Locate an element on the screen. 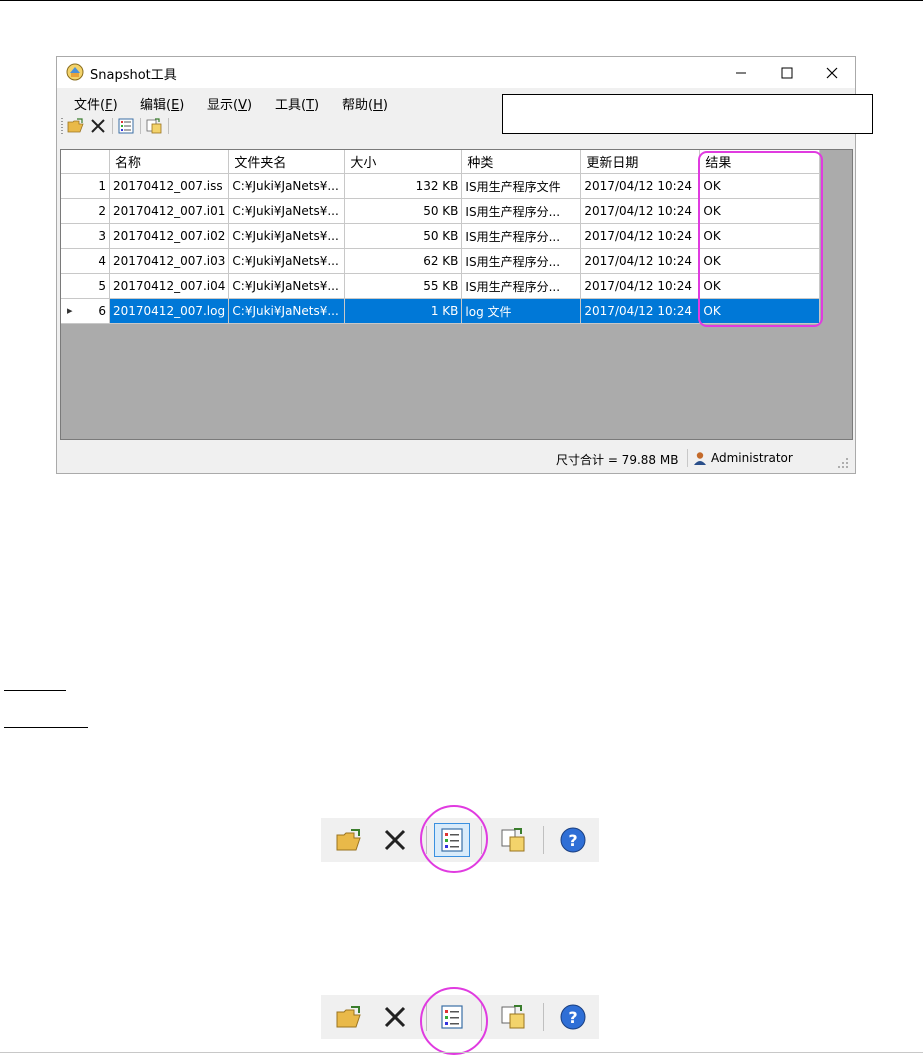 The height and width of the screenshot is (1059, 923). column-header-folder: 文件夹名 is located at coordinates (287, 162).